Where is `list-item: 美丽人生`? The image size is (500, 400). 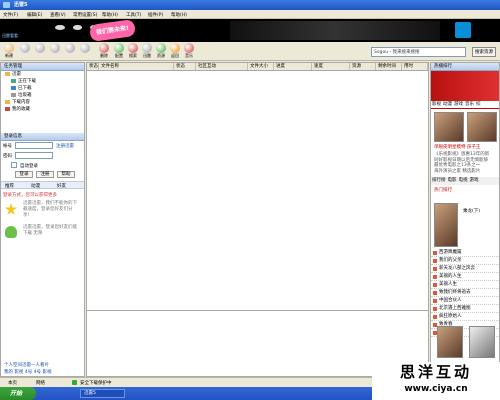 list-item: 美丽人生 is located at coordinates (465, 285).